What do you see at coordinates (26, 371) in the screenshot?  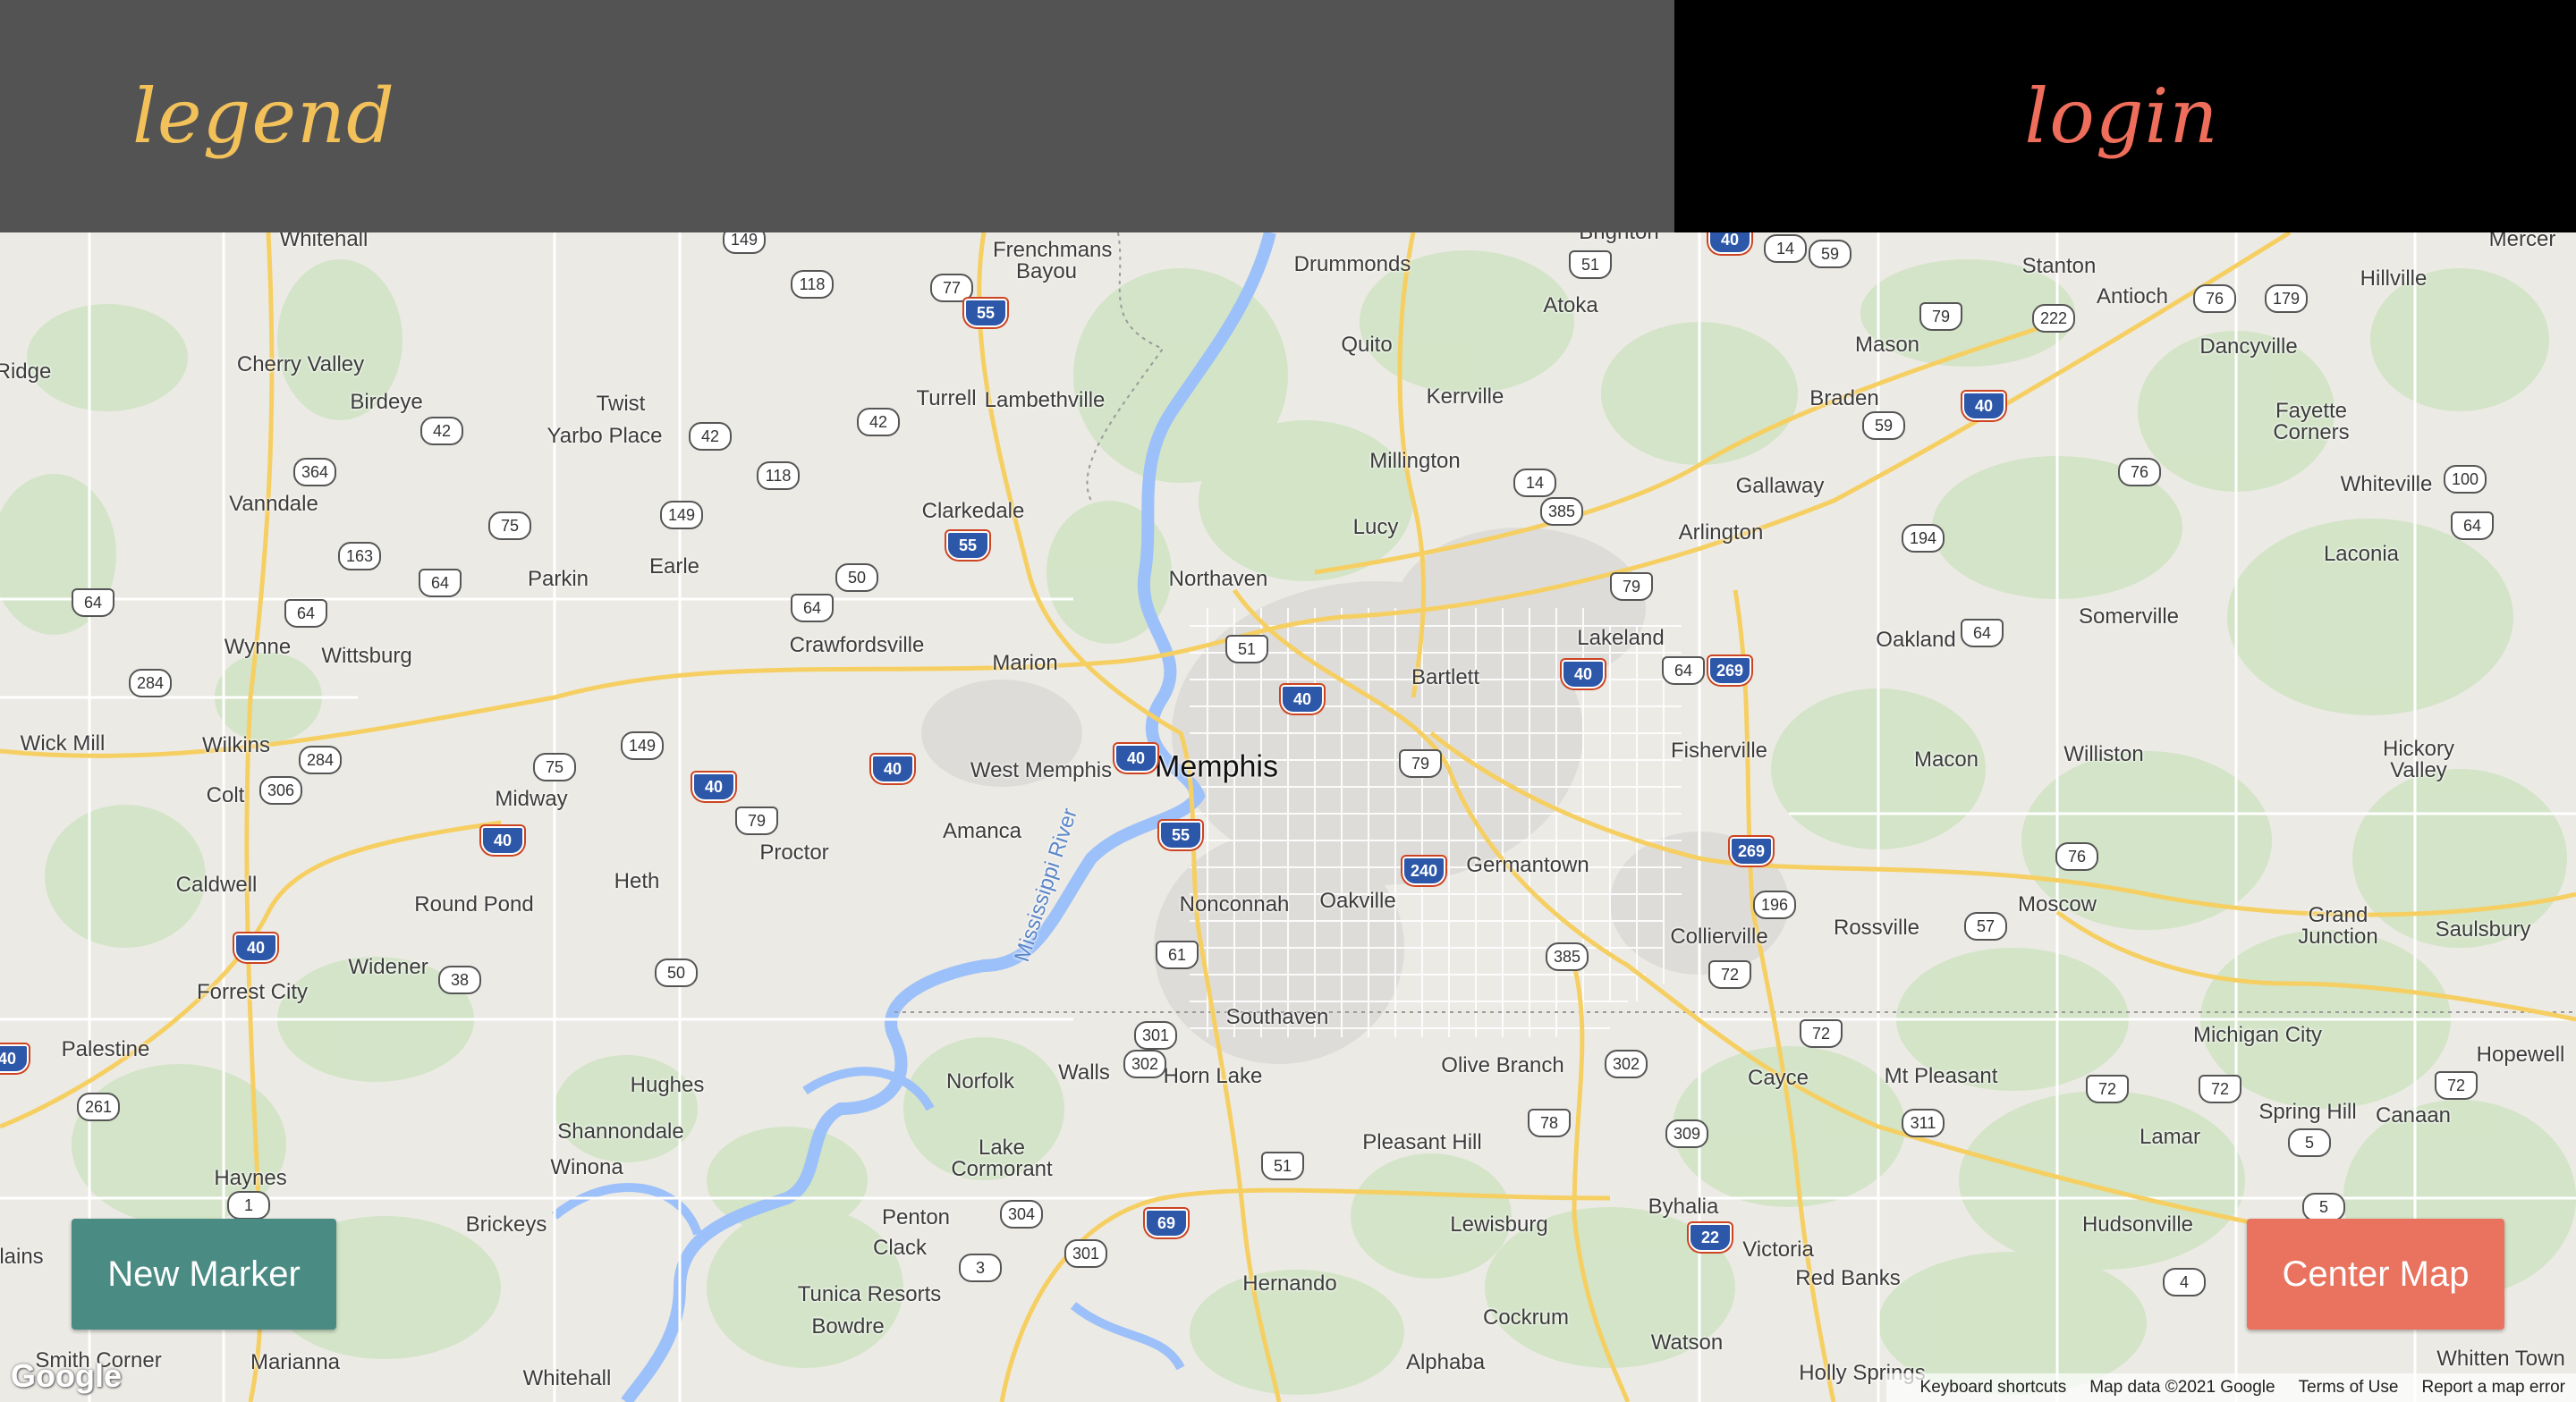 I see `place-label: Ridge` at bounding box center [26, 371].